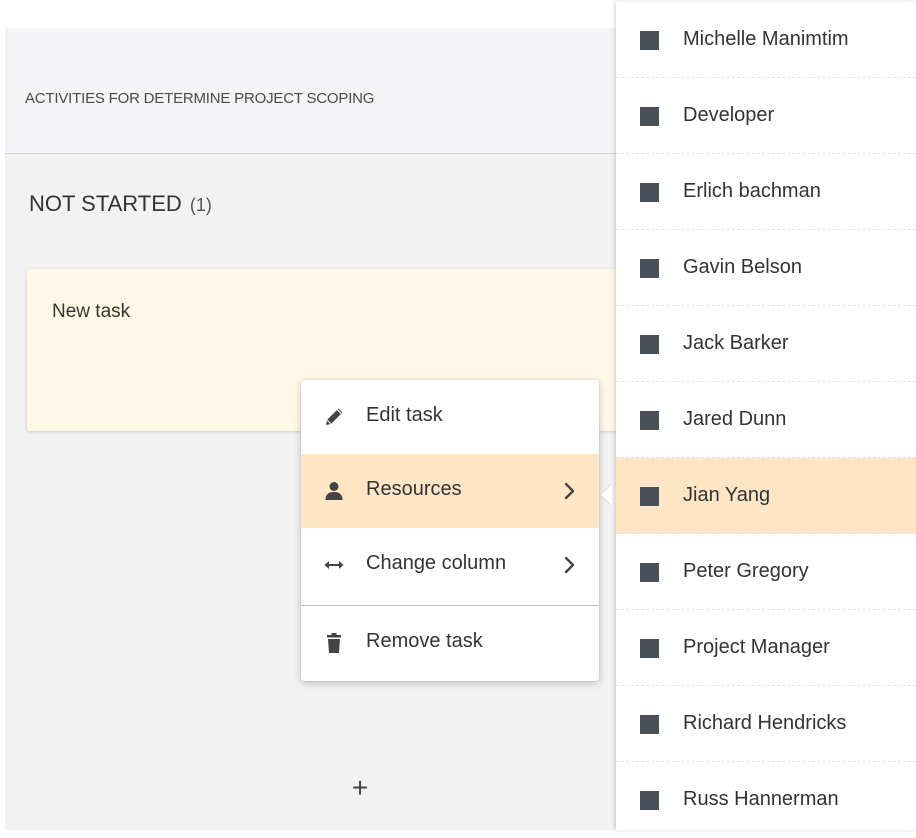 The width and height of the screenshot is (916, 838). What do you see at coordinates (105, 203) in the screenshot?
I see `column-name: NOT STARTED` at bounding box center [105, 203].